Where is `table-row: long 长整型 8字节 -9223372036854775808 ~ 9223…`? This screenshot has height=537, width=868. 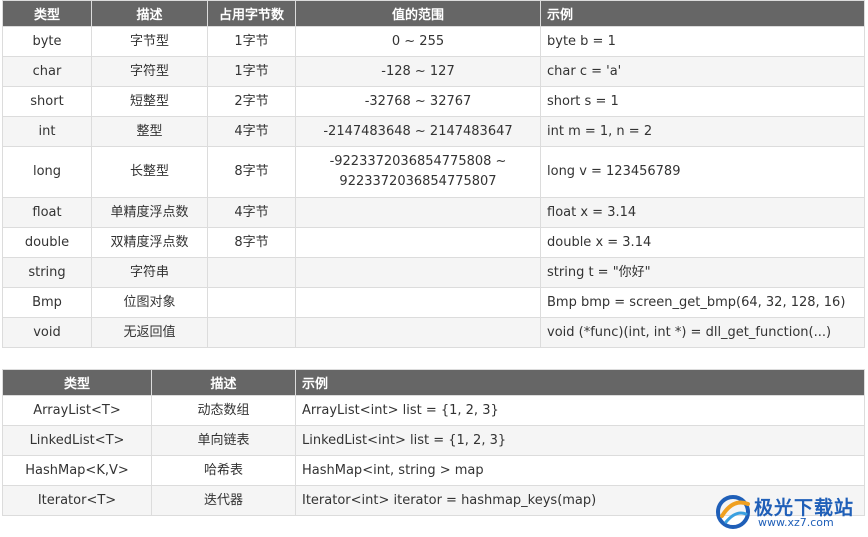
table-row: long 长整型 8字节 -9223372036854775808 ~ 9223… is located at coordinates (433, 172).